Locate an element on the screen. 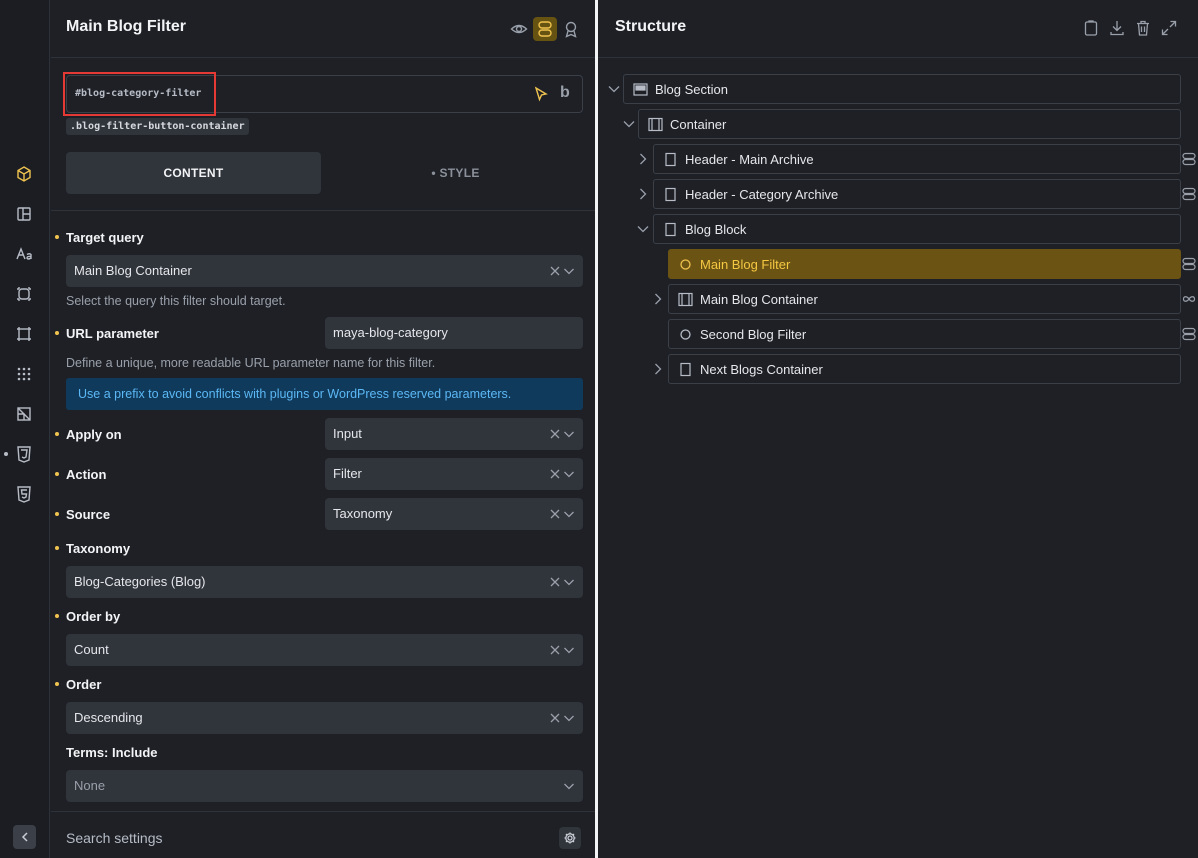  tree-node-container: Container is located at coordinates (909, 124).